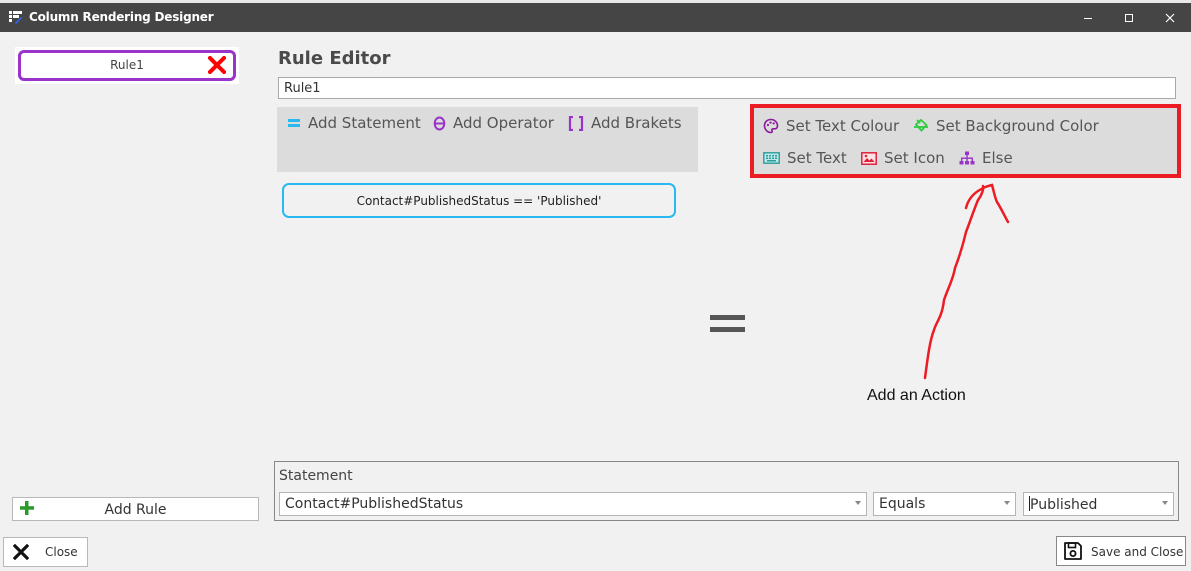 The width and height of the screenshot is (1191, 571). Describe the element at coordinates (15, 17) in the screenshot. I see `table-edit-icon` at that location.